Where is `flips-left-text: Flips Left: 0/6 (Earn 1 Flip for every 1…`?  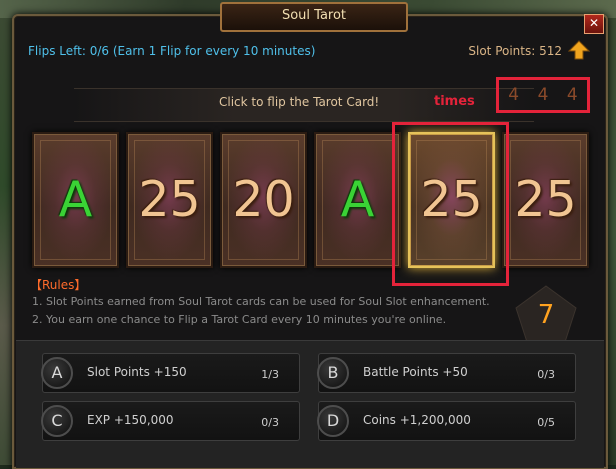
flips-left-text: Flips Left: 0/6 (Earn 1 Flip for every 1… is located at coordinates (172, 51).